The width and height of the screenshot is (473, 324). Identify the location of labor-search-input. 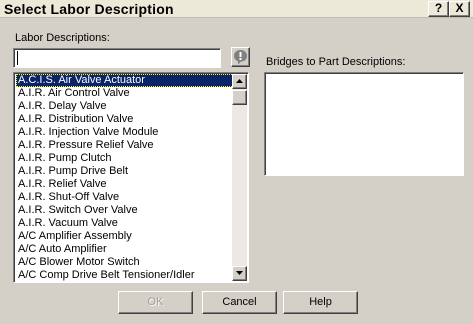
(117, 58).